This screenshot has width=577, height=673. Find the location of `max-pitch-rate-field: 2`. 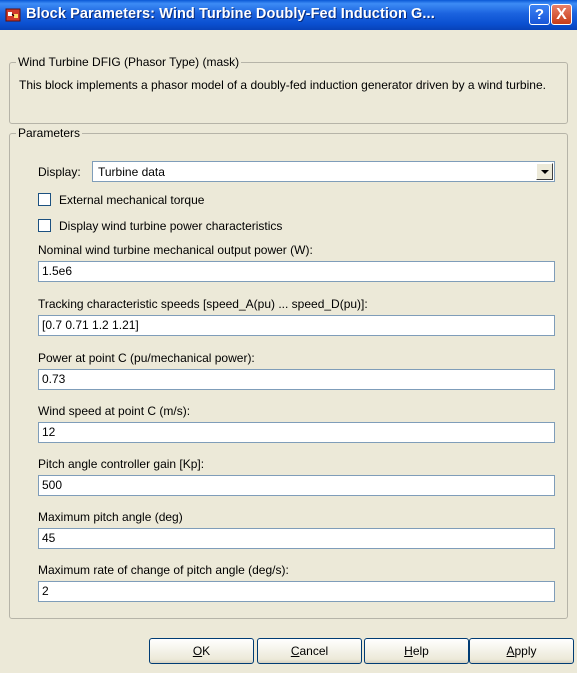

max-pitch-rate-field: 2 is located at coordinates (296, 591).